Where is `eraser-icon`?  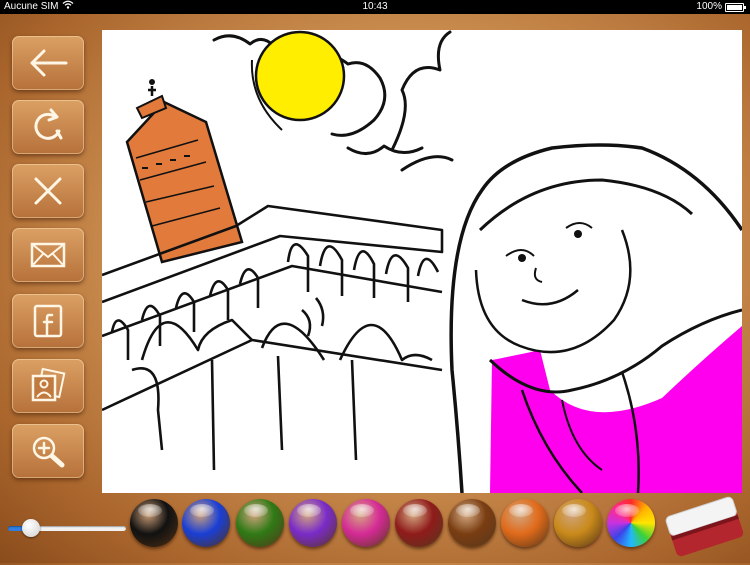
eraser-icon is located at coordinates (704, 526).